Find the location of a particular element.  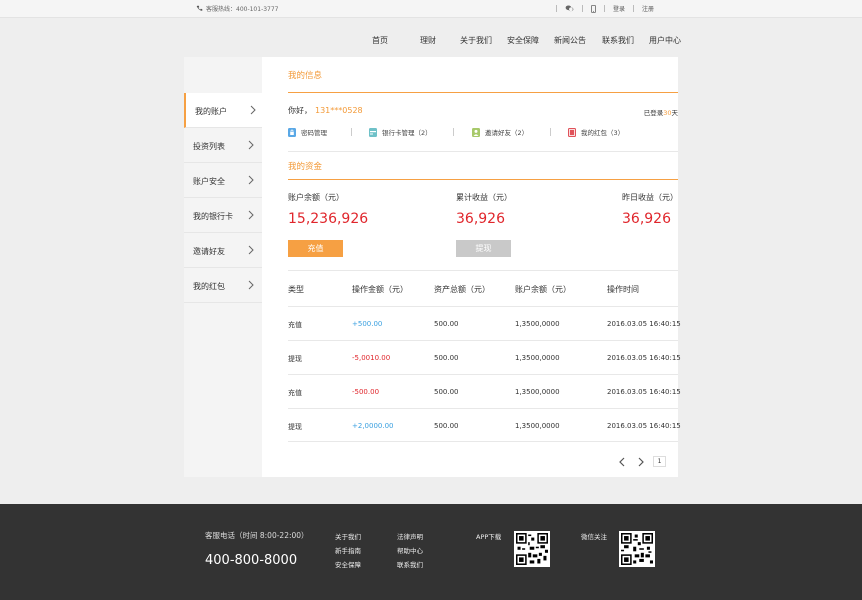

phone-icon is located at coordinates (199, 8).